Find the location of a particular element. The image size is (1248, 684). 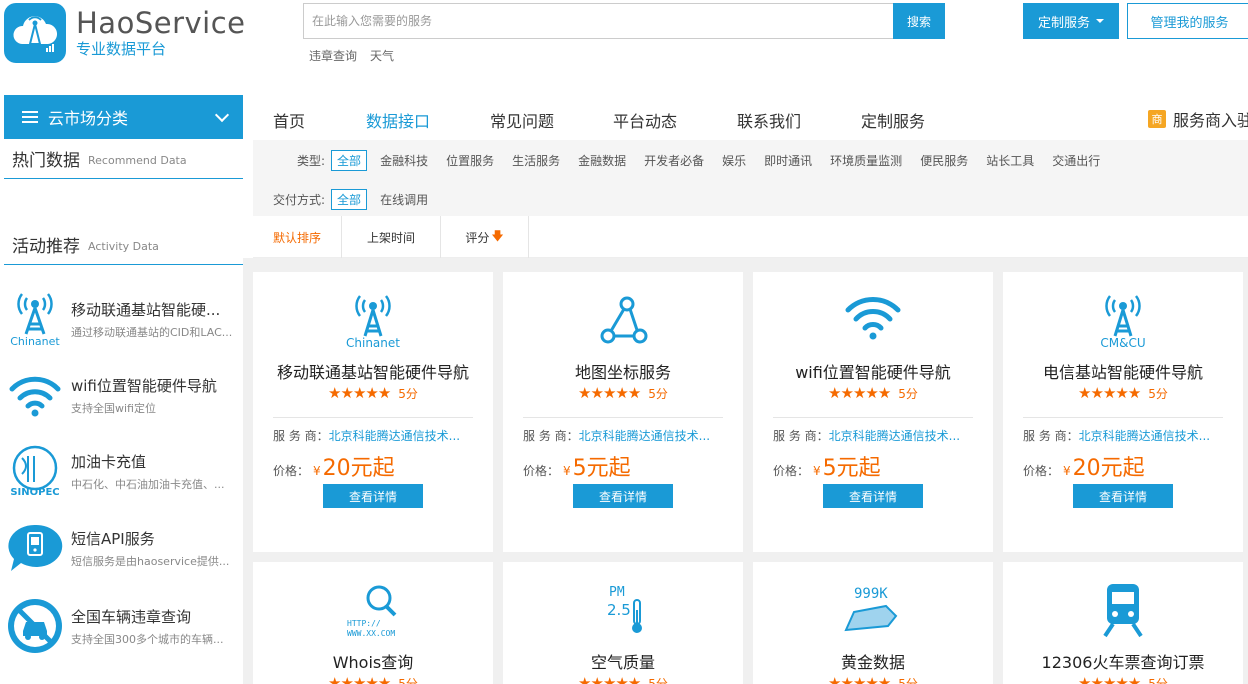

card-title: 黄金数据 is located at coordinates (873, 661).